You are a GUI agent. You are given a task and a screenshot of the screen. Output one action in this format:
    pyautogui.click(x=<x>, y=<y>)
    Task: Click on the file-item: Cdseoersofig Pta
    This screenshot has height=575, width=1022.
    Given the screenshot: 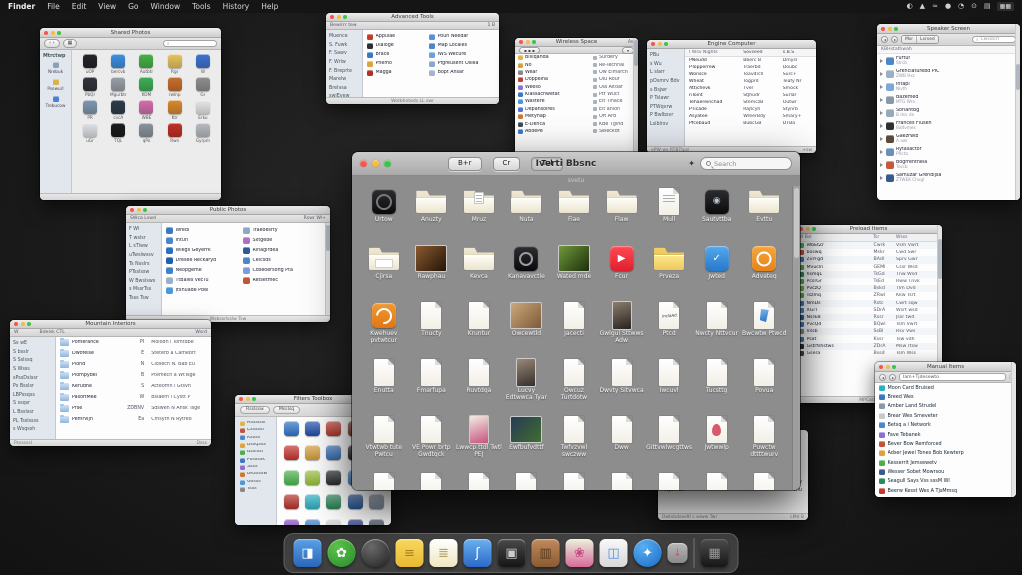 What is the action you would take?
    pyautogui.click(x=284, y=270)
    